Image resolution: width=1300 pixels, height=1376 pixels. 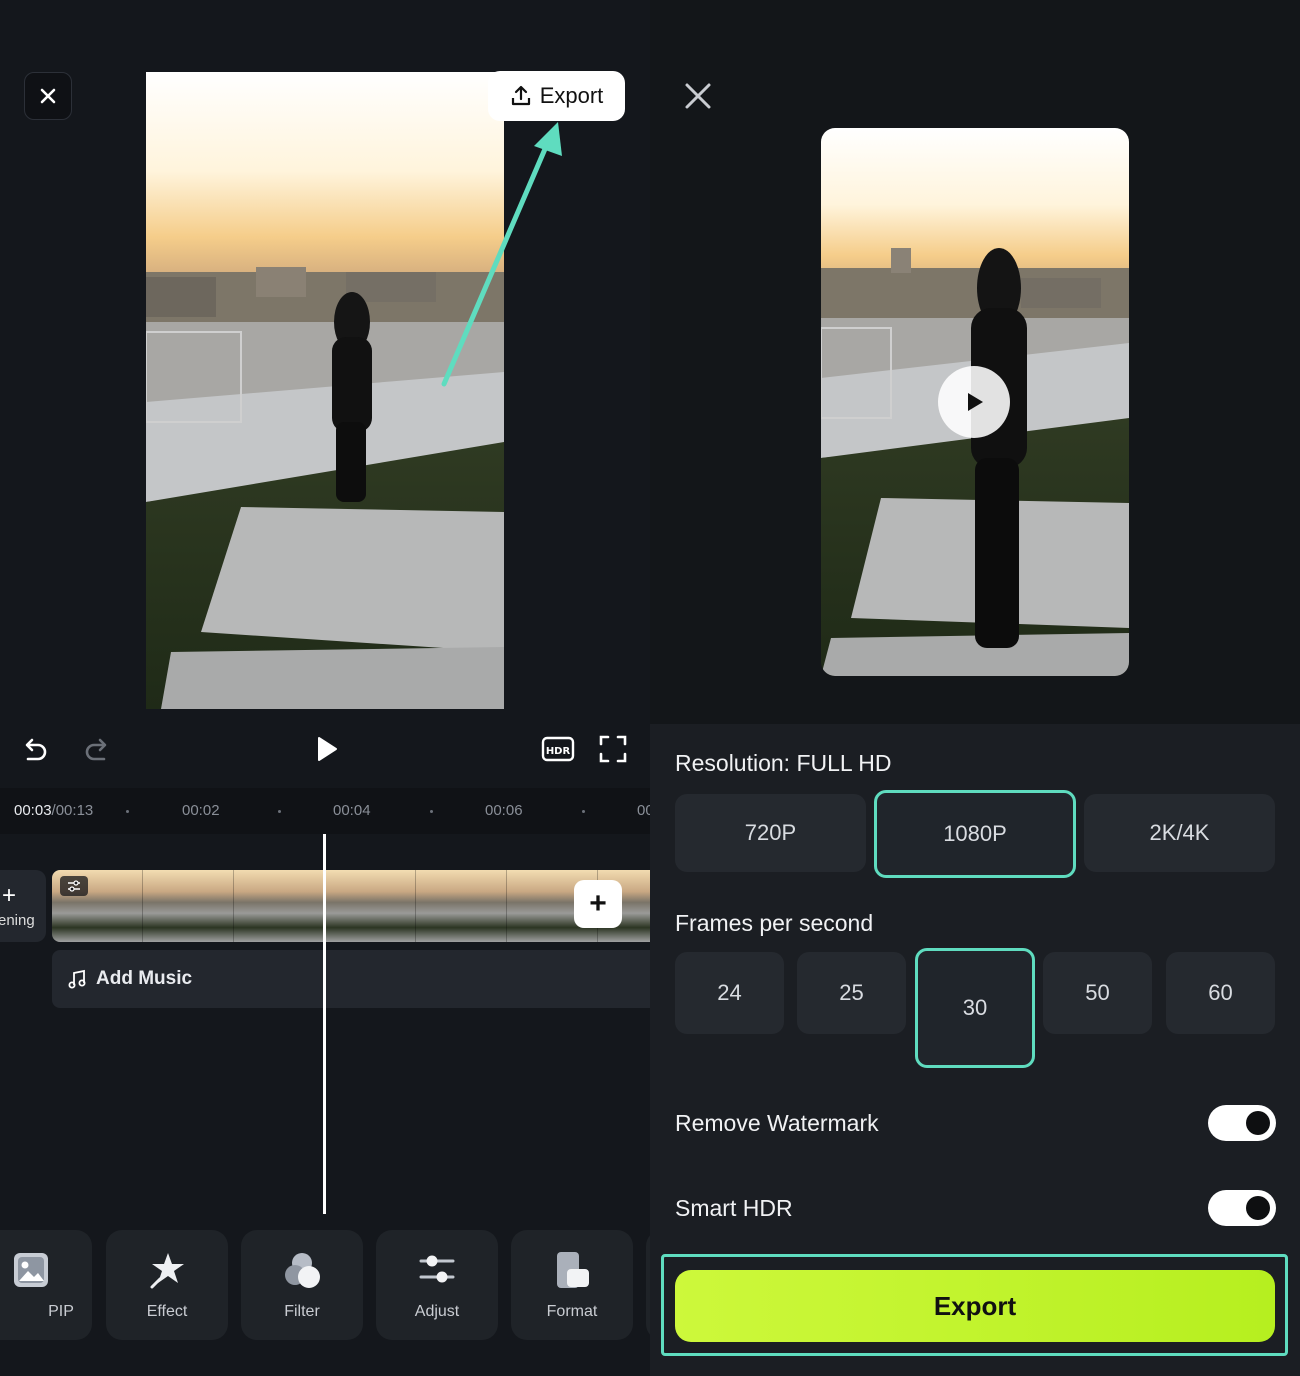 I want to click on remove-watermark-toggle, so click(x=1242, y=1123).